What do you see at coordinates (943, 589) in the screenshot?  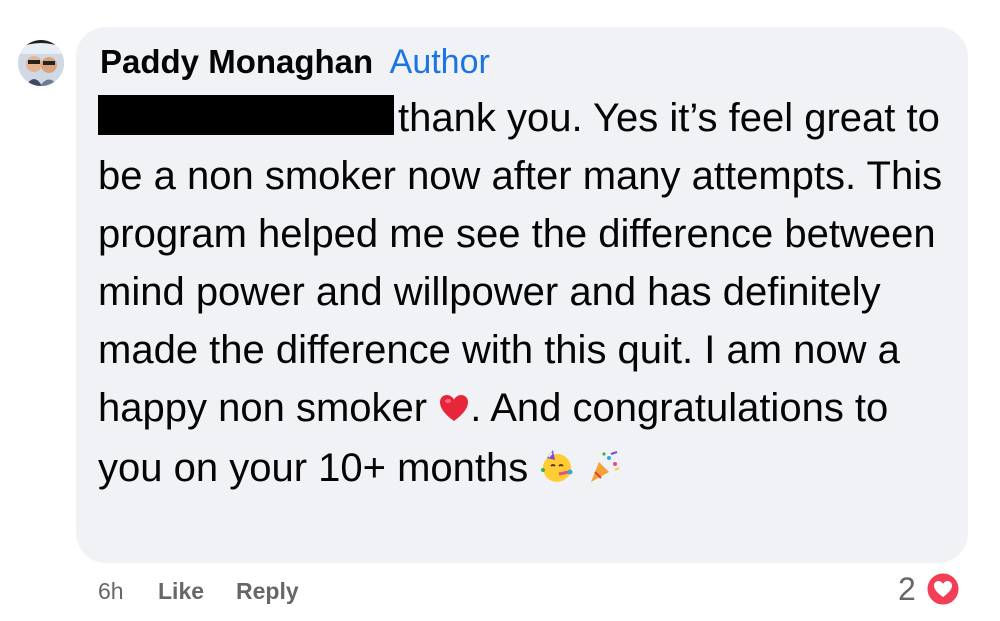 I see `love-reaction-icon` at bounding box center [943, 589].